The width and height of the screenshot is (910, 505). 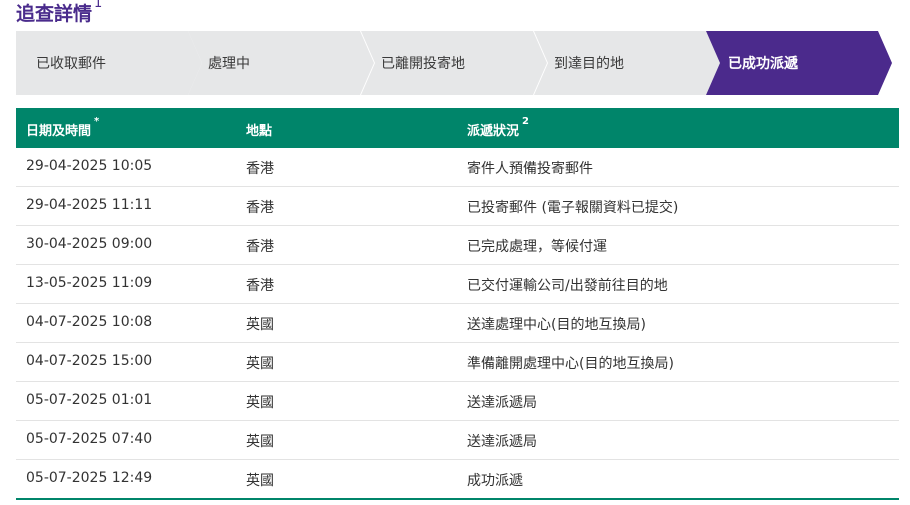 What do you see at coordinates (98, 5) in the screenshot?
I see `title-footnote-marker: 1` at bounding box center [98, 5].